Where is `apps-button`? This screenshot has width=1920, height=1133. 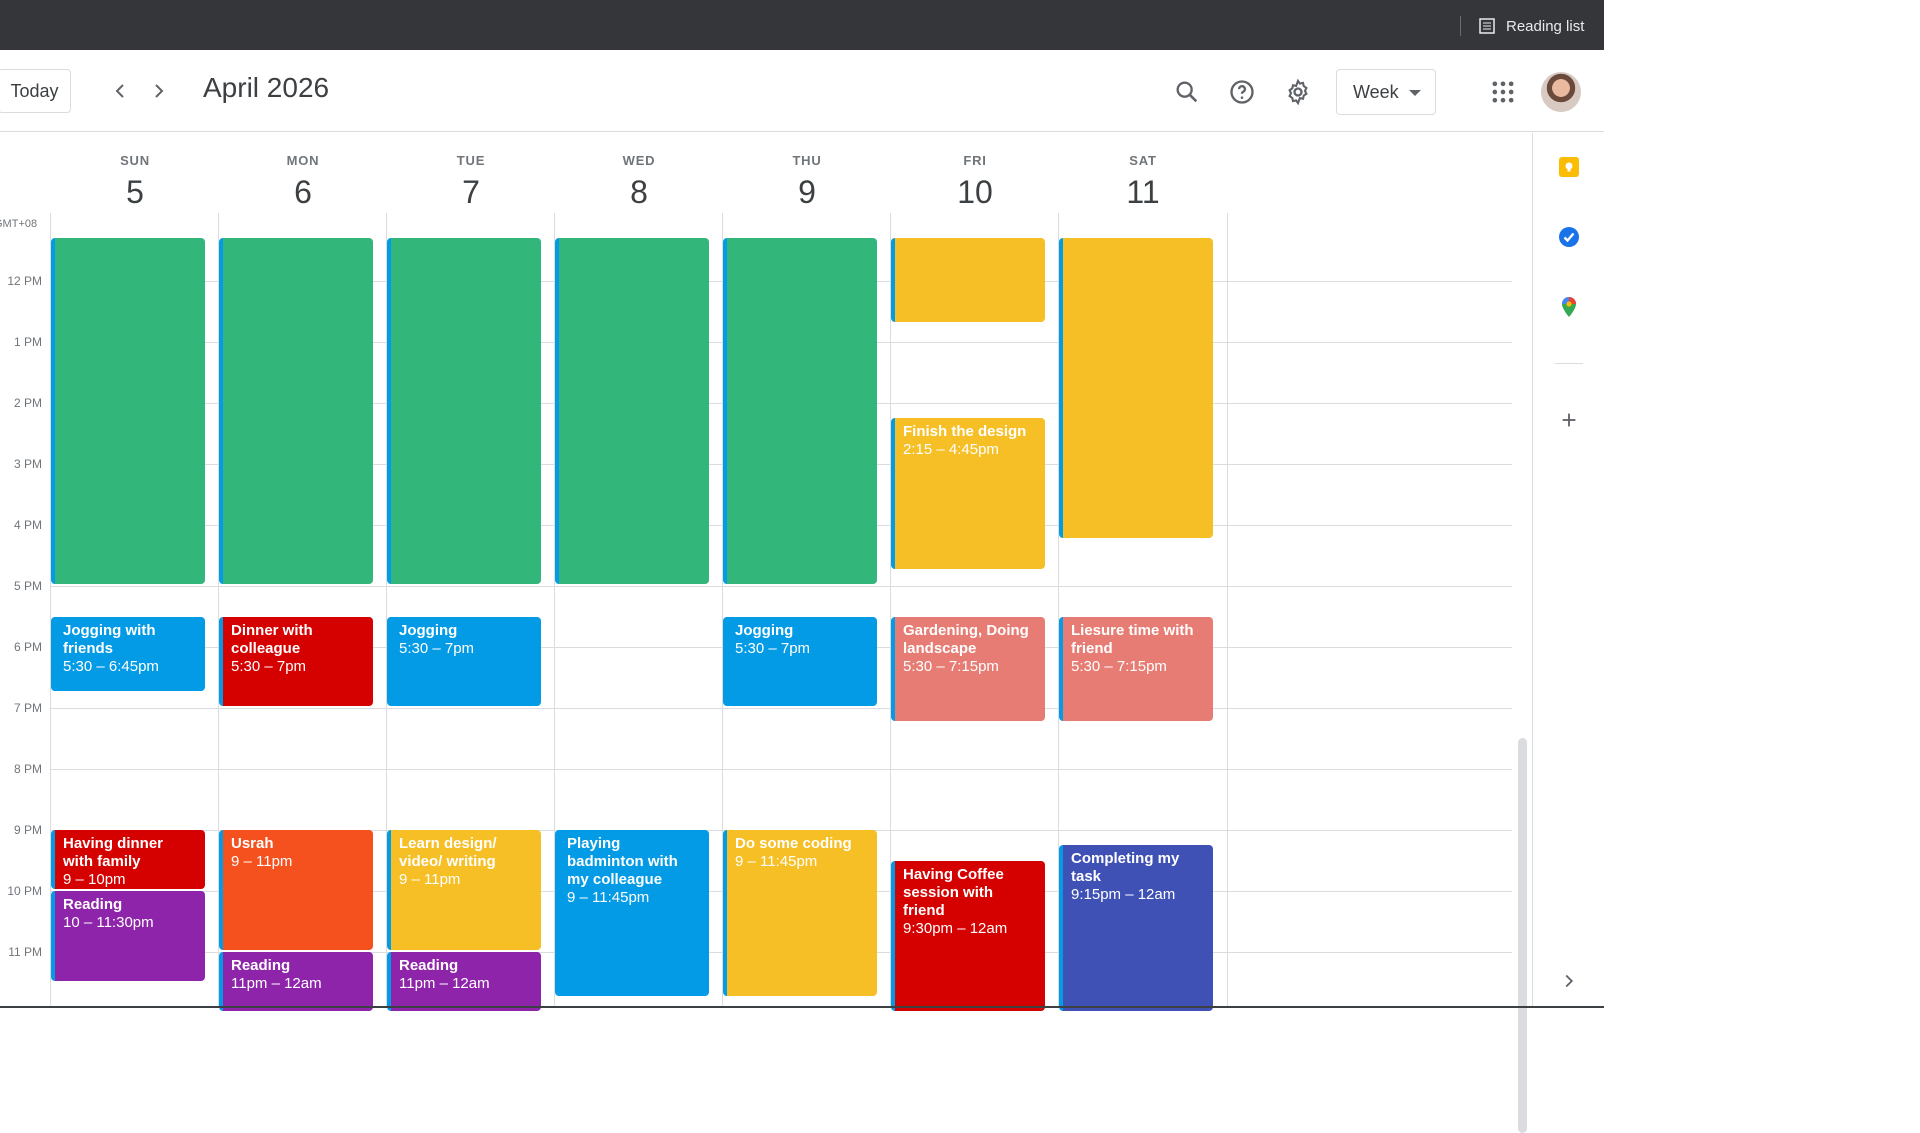 apps-button is located at coordinates (1503, 92).